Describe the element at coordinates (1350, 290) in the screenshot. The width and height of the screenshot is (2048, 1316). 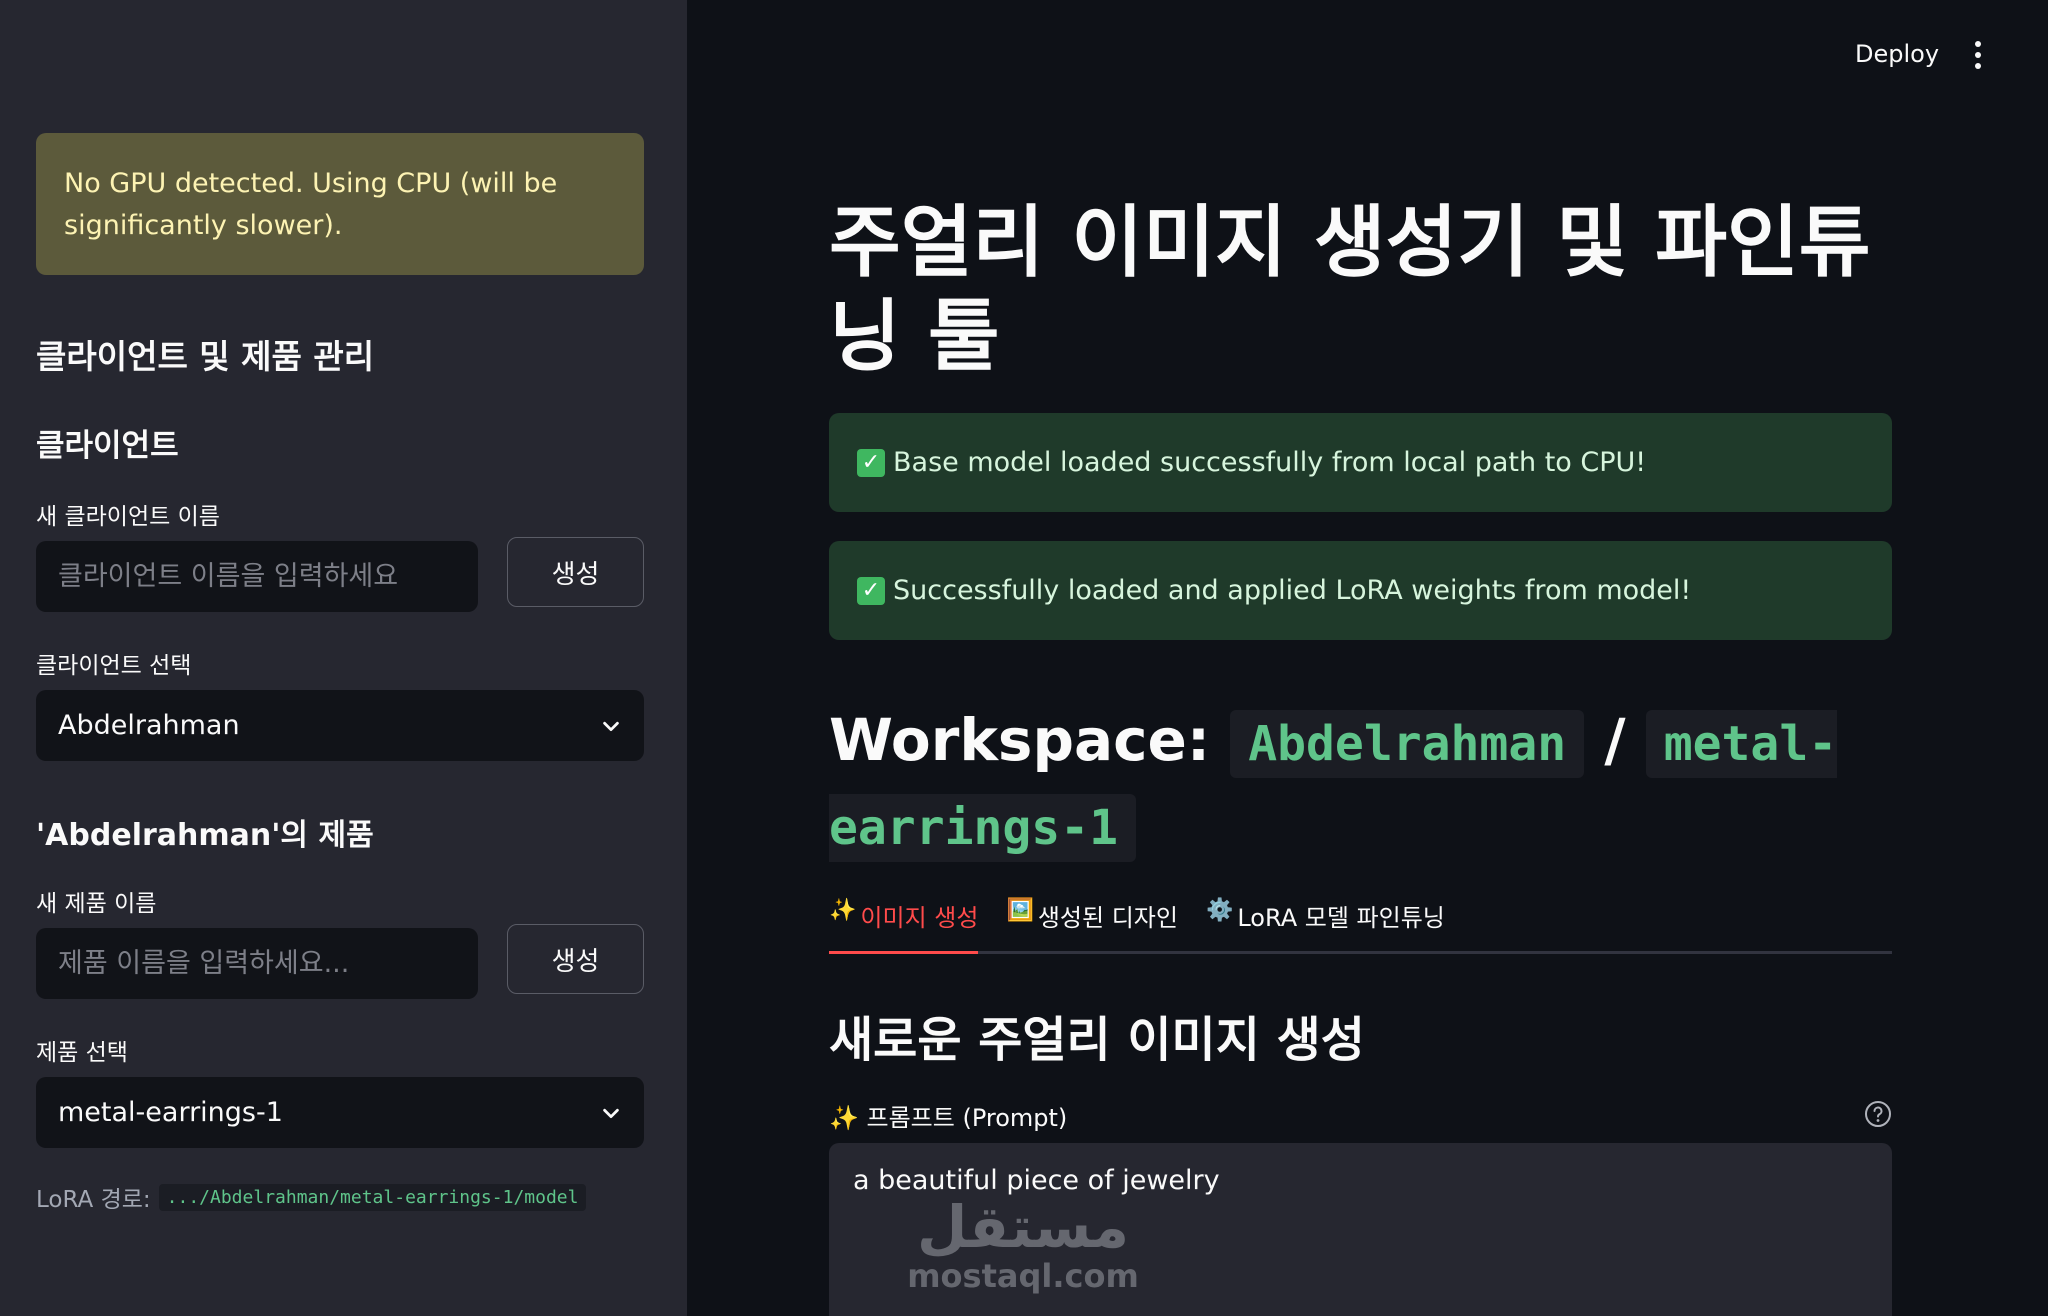
I see `page-title: 주얼리 이미지 생성기 및 파인튜닝 툴` at that location.